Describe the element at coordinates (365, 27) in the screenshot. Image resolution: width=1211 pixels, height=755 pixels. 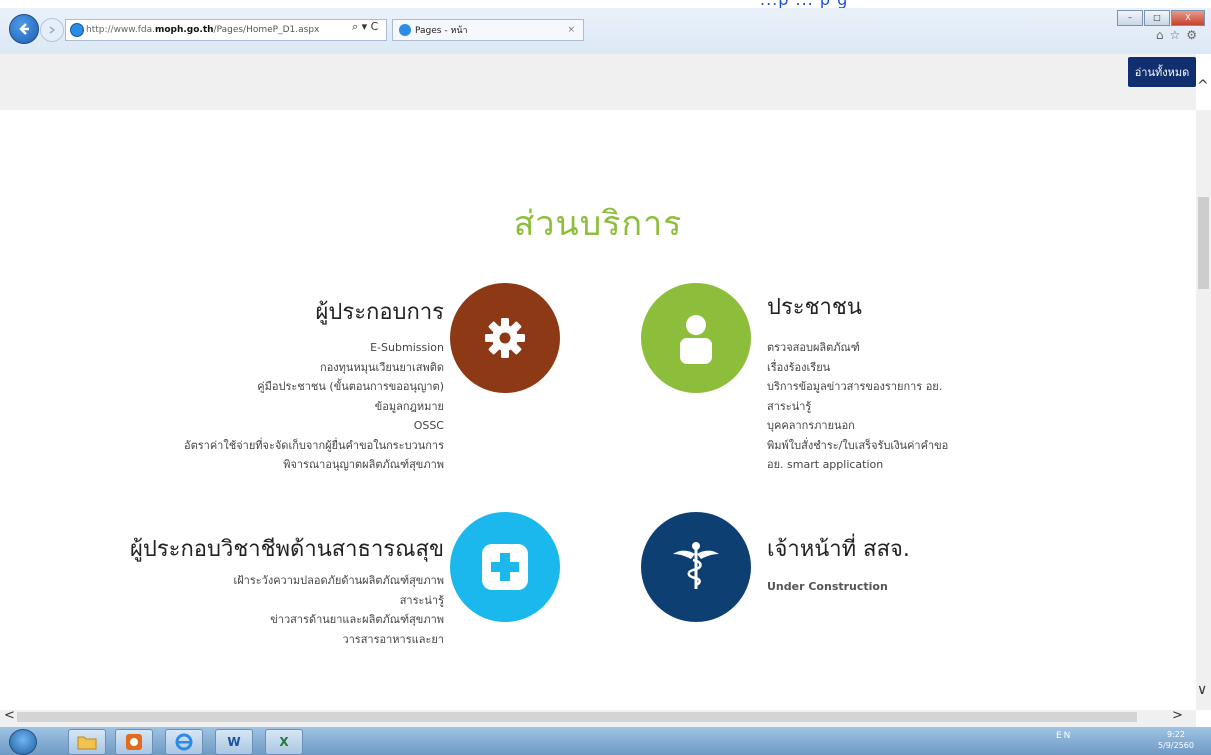
I see `search-refresh-icon: ⌕ ▾ C` at that location.